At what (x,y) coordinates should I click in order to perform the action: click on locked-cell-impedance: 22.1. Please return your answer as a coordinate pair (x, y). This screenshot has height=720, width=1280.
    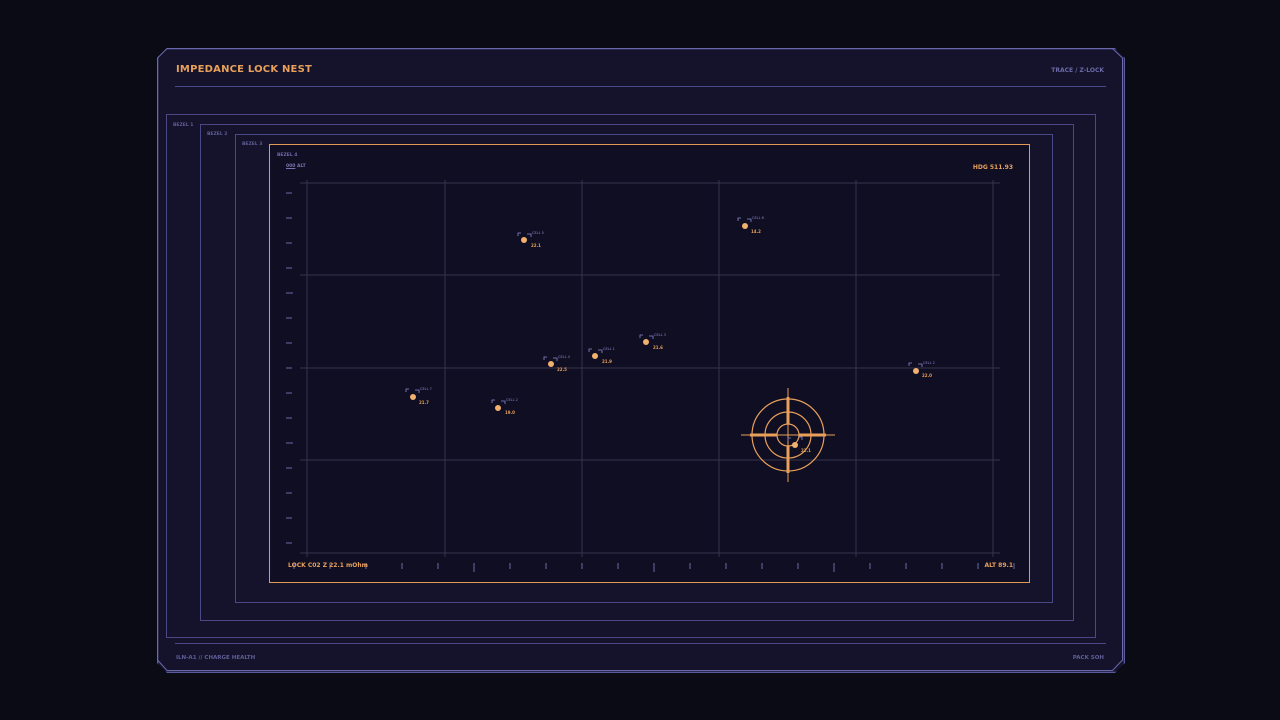
    Looking at the image, I should click on (806, 450).